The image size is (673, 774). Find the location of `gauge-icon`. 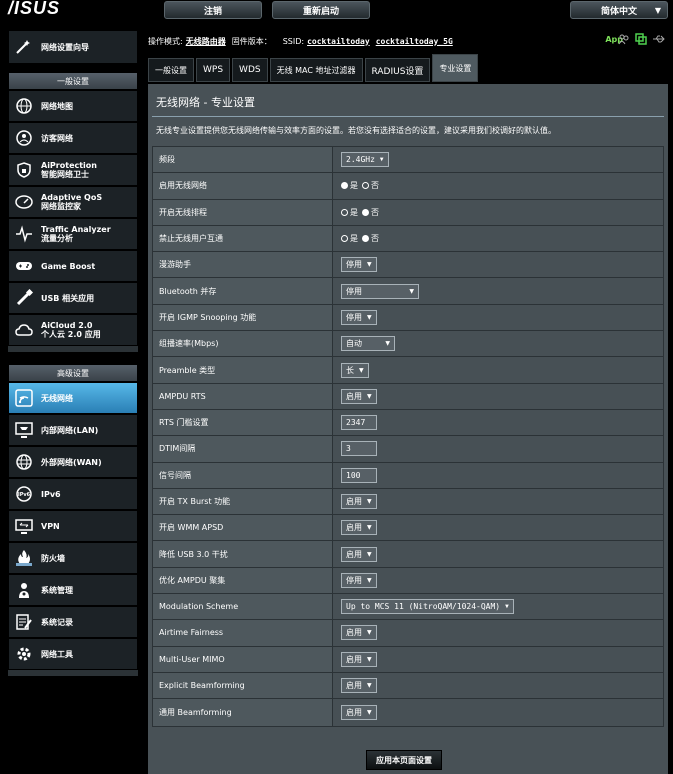

gauge-icon is located at coordinates (24, 202).